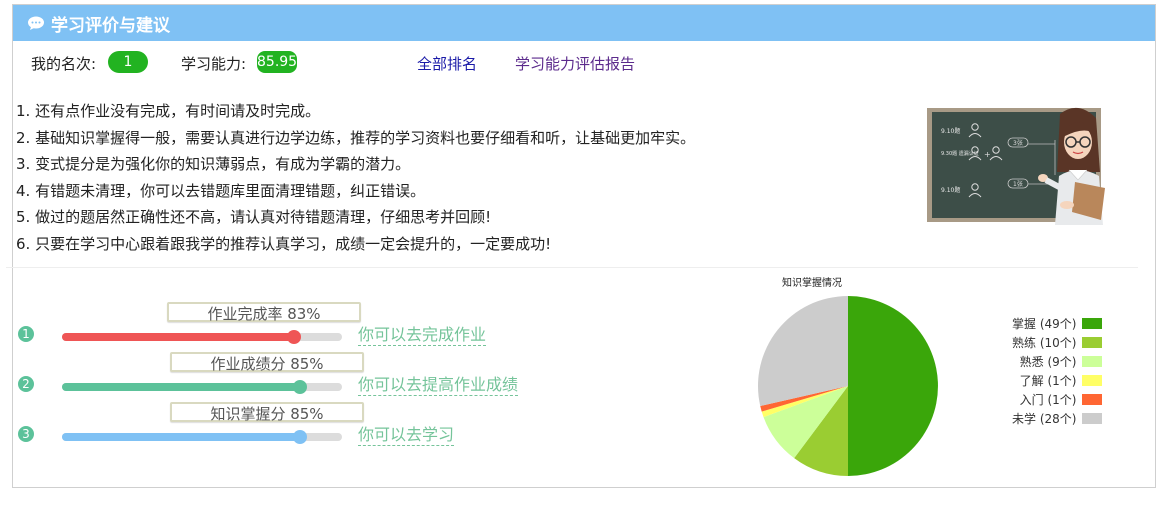 The width and height of the screenshot is (1164, 508). I want to click on action-improve-score: 你可以去提高作业成绩, so click(438, 385).